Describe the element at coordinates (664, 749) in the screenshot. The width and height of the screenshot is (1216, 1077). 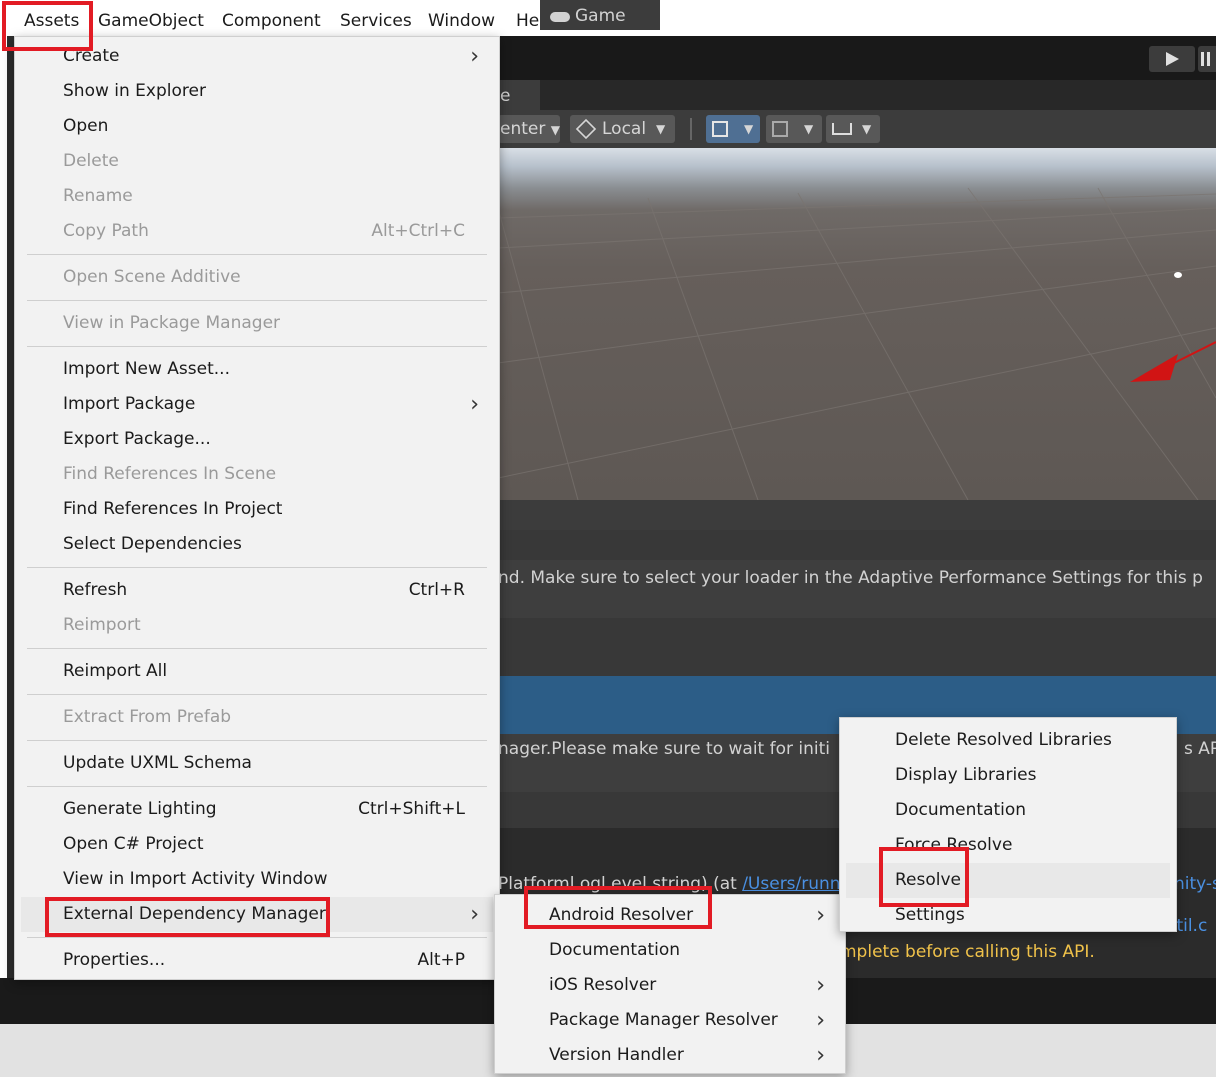
I see `console-message: nager.Please make sure to wait for initi` at that location.